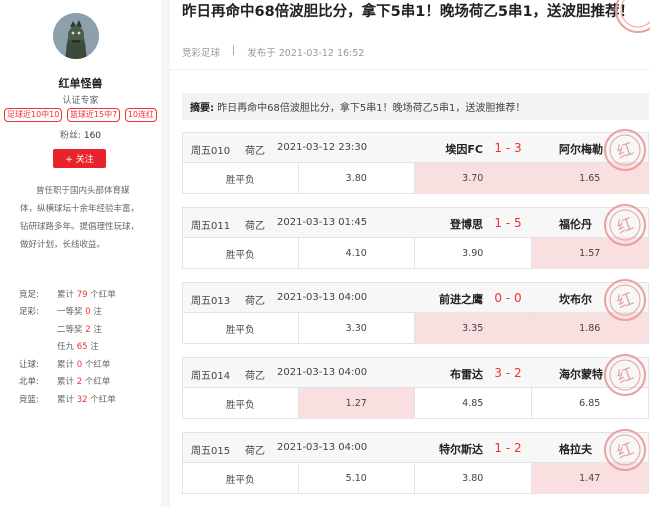 This screenshot has width=650, height=507. I want to click on home-team: 前进之鹰, so click(461, 299).